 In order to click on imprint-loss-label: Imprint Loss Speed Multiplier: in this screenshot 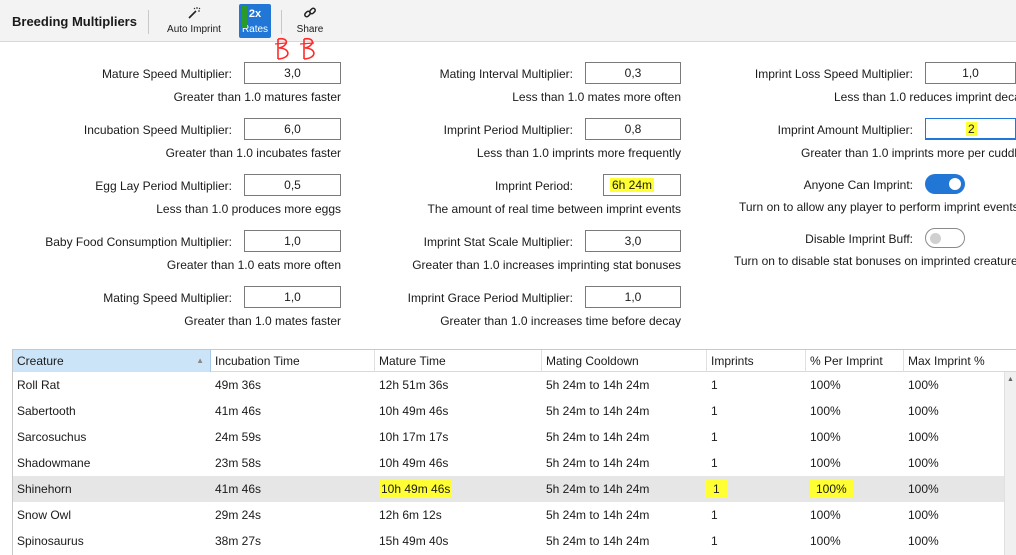, I will do `click(833, 74)`.